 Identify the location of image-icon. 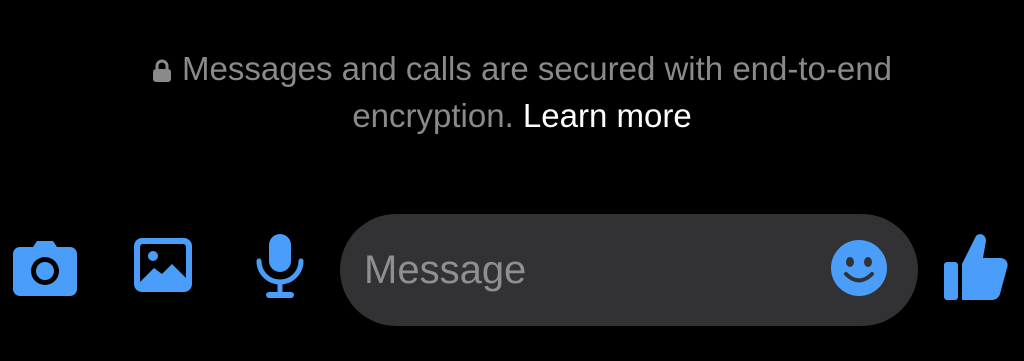
(163, 267).